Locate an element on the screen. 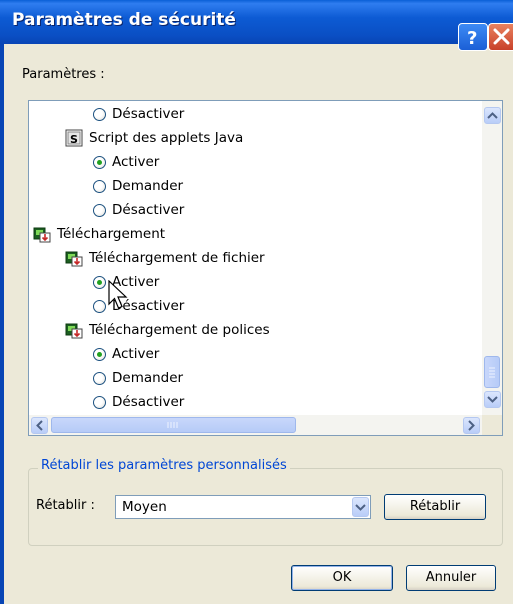 Image resolution: width=513 pixels, height=604 pixels. scroll-right-button is located at coordinates (471, 425).